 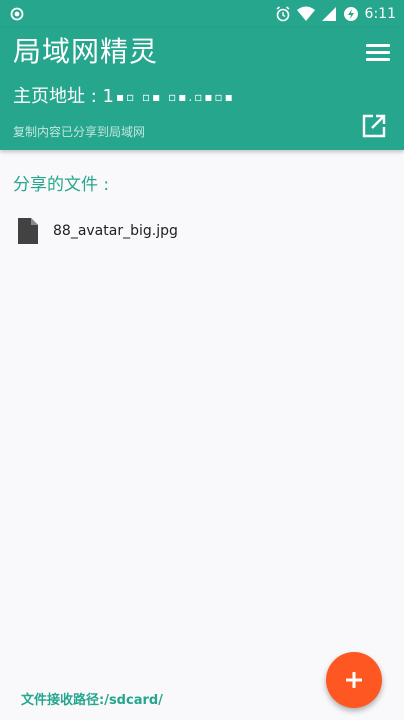 I want to click on open-external-icon, so click(x=374, y=126).